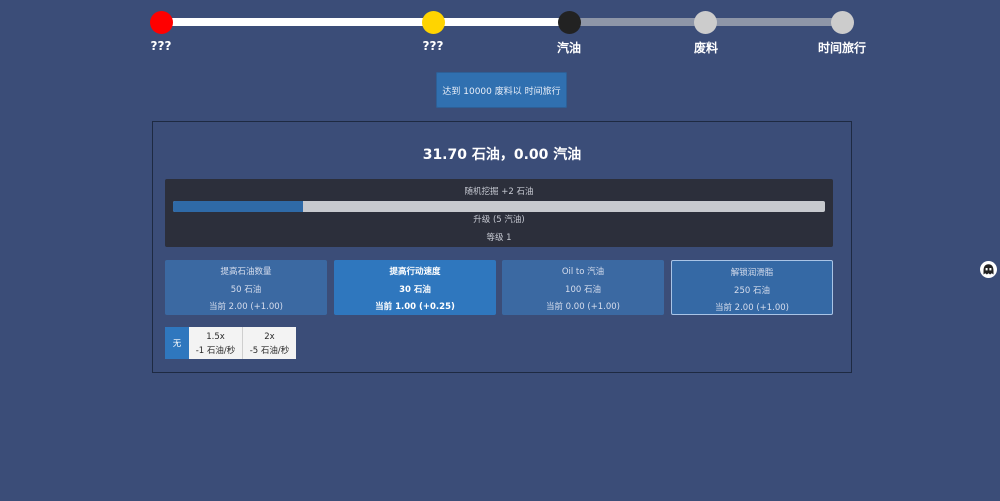  I want to click on upgrade-action-speed: 提高行动速度 30 石油 当前 1.00 (+0.25), so click(415, 287).